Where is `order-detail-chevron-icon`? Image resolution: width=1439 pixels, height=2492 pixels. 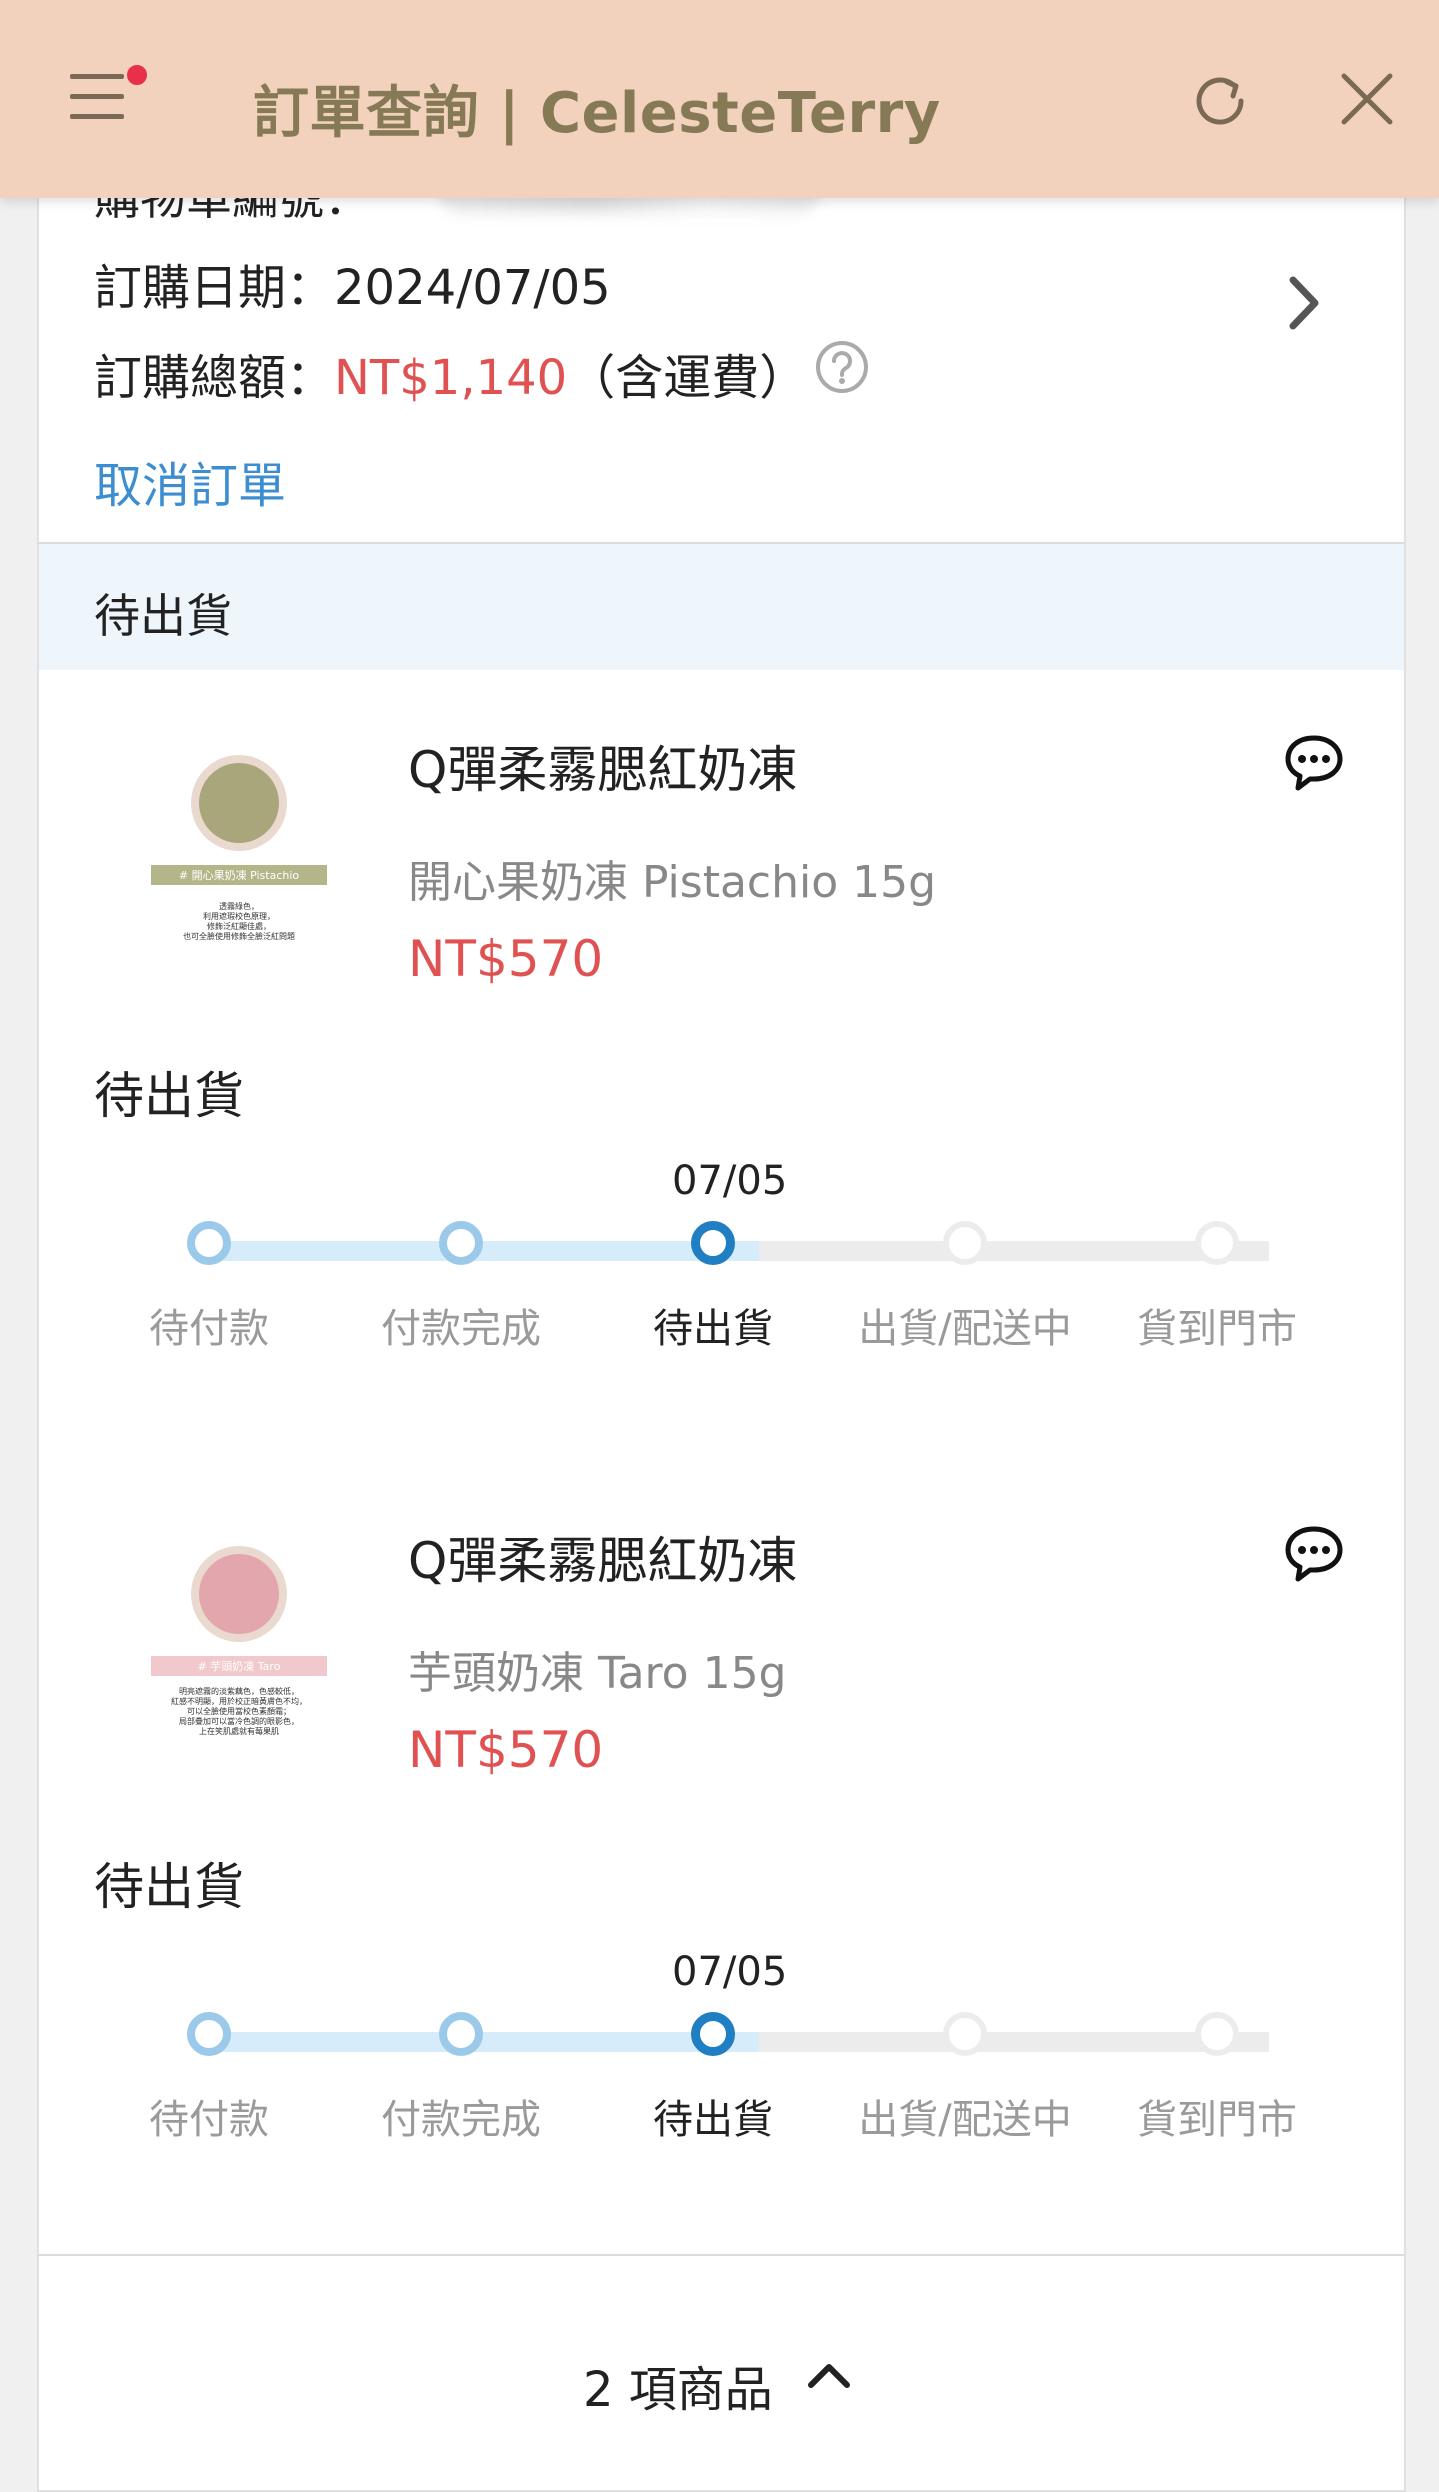 order-detail-chevron-icon is located at coordinates (1304, 303).